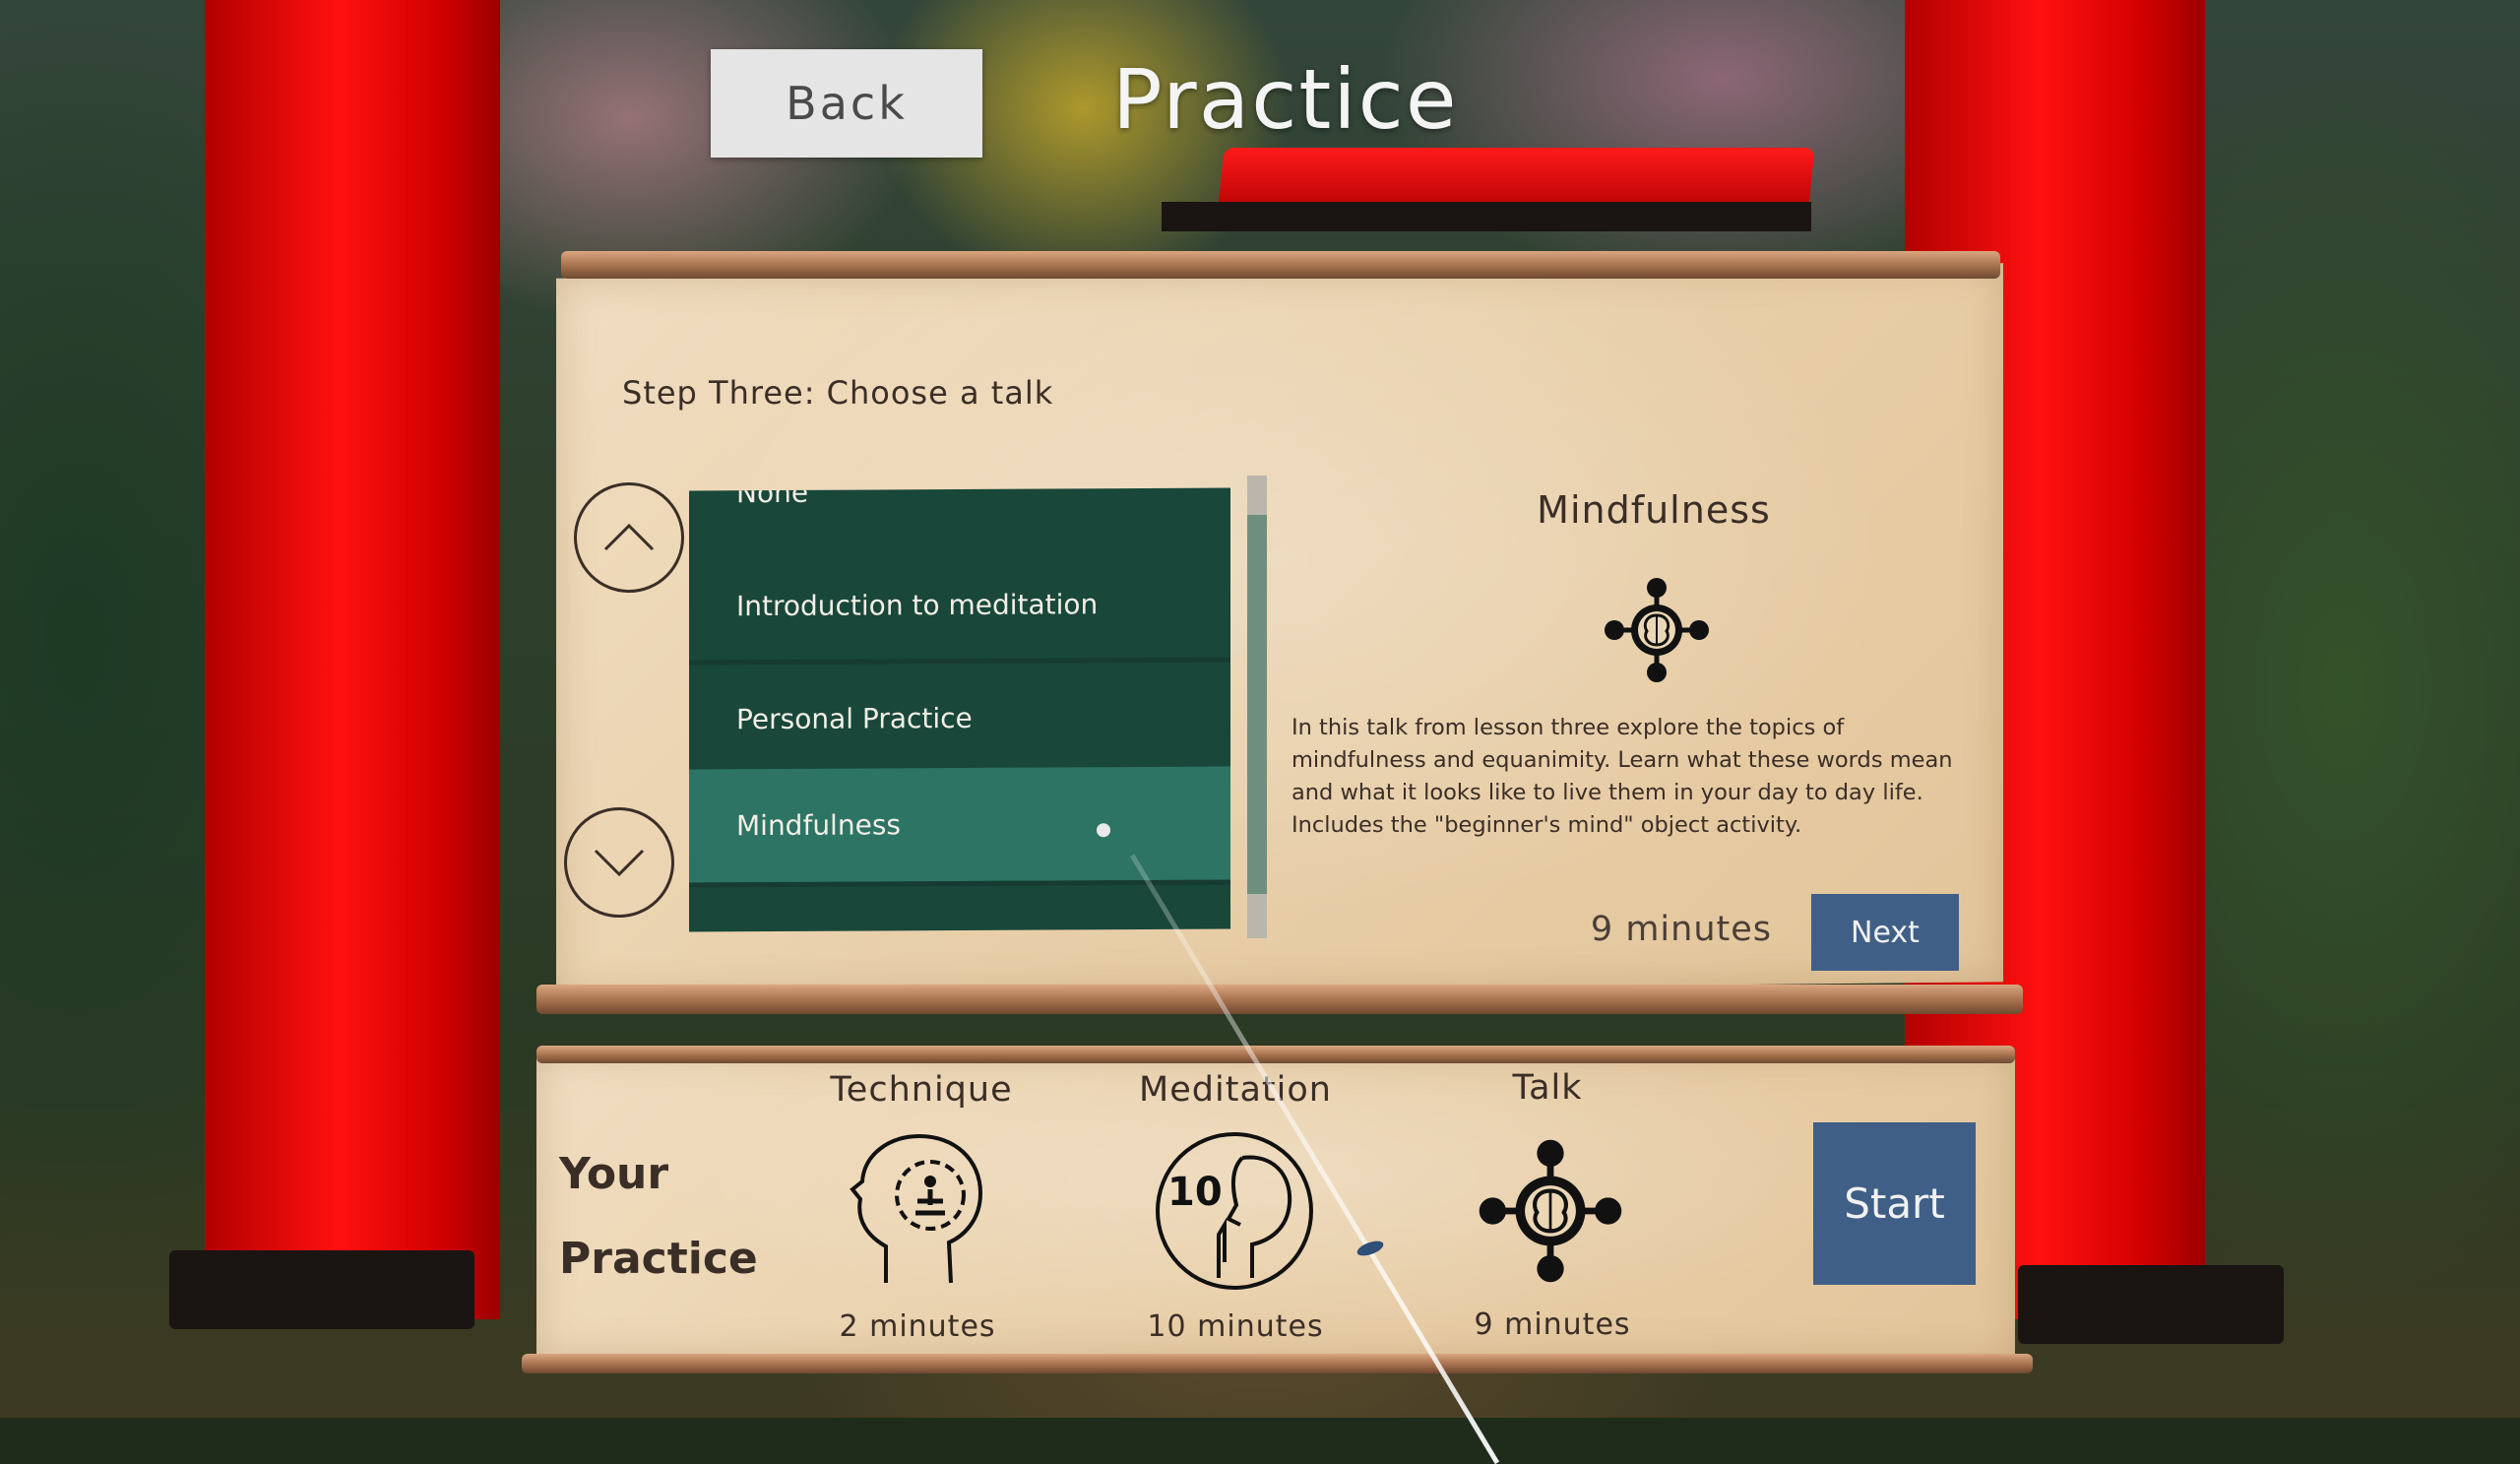  Describe the element at coordinates (614, 1174) in the screenshot. I see `your-practice-line1: Your` at that location.